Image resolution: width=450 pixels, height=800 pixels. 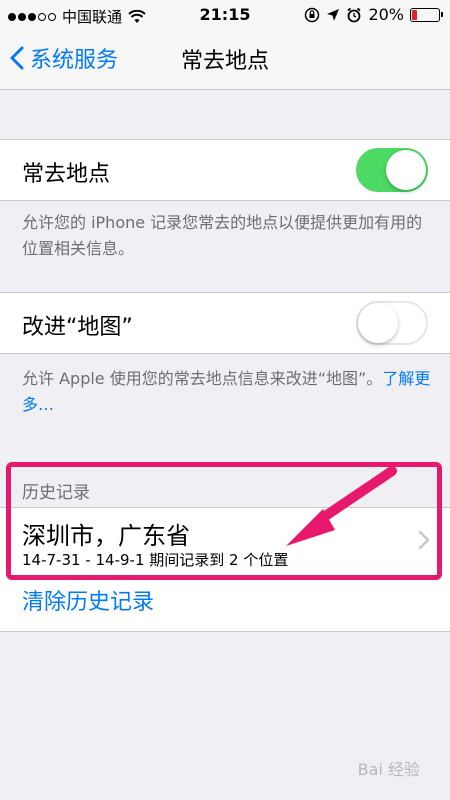 What do you see at coordinates (341, 506) in the screenshot?
I see `annotation-arrow` at bounding box center [341, 506].